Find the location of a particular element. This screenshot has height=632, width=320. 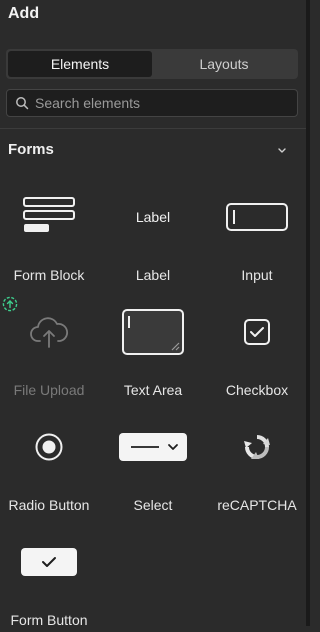

section-divider is located at coordinates (153, 128).